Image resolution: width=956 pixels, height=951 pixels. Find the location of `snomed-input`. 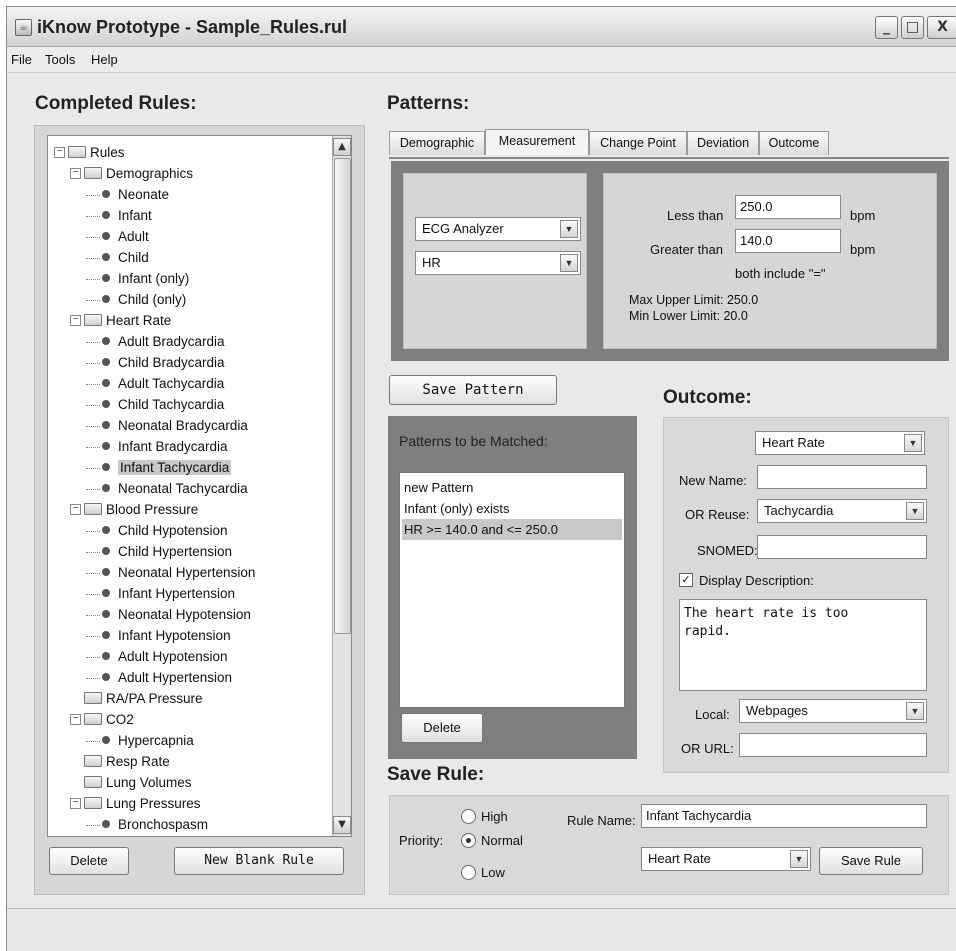

snomed-input is located at coordinates (842, 547).